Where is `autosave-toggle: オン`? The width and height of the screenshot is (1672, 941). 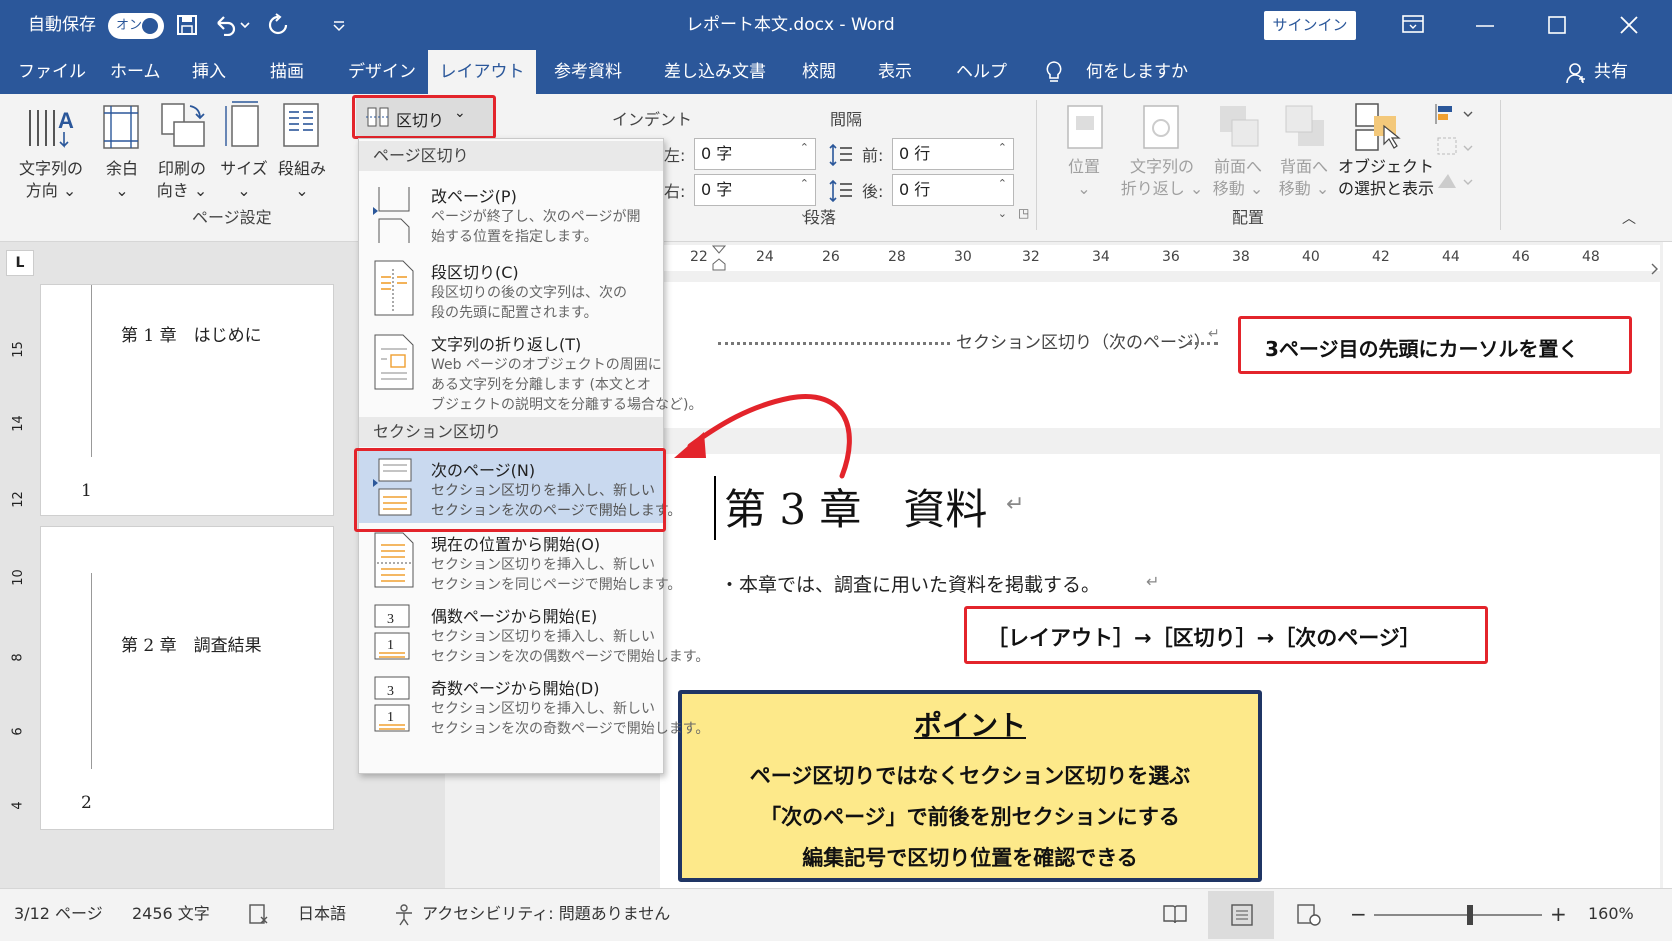
autosave-toggle: オン is located at coordinates (136, 26).